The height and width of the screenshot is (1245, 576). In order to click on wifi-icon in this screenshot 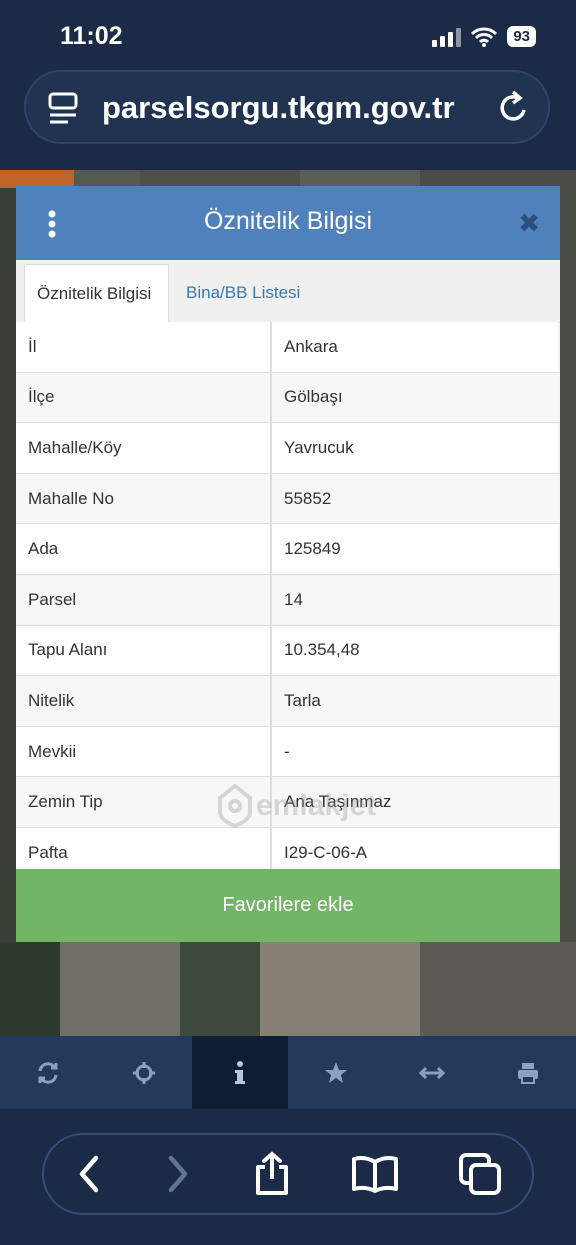, I will do `click(484, 37)`.